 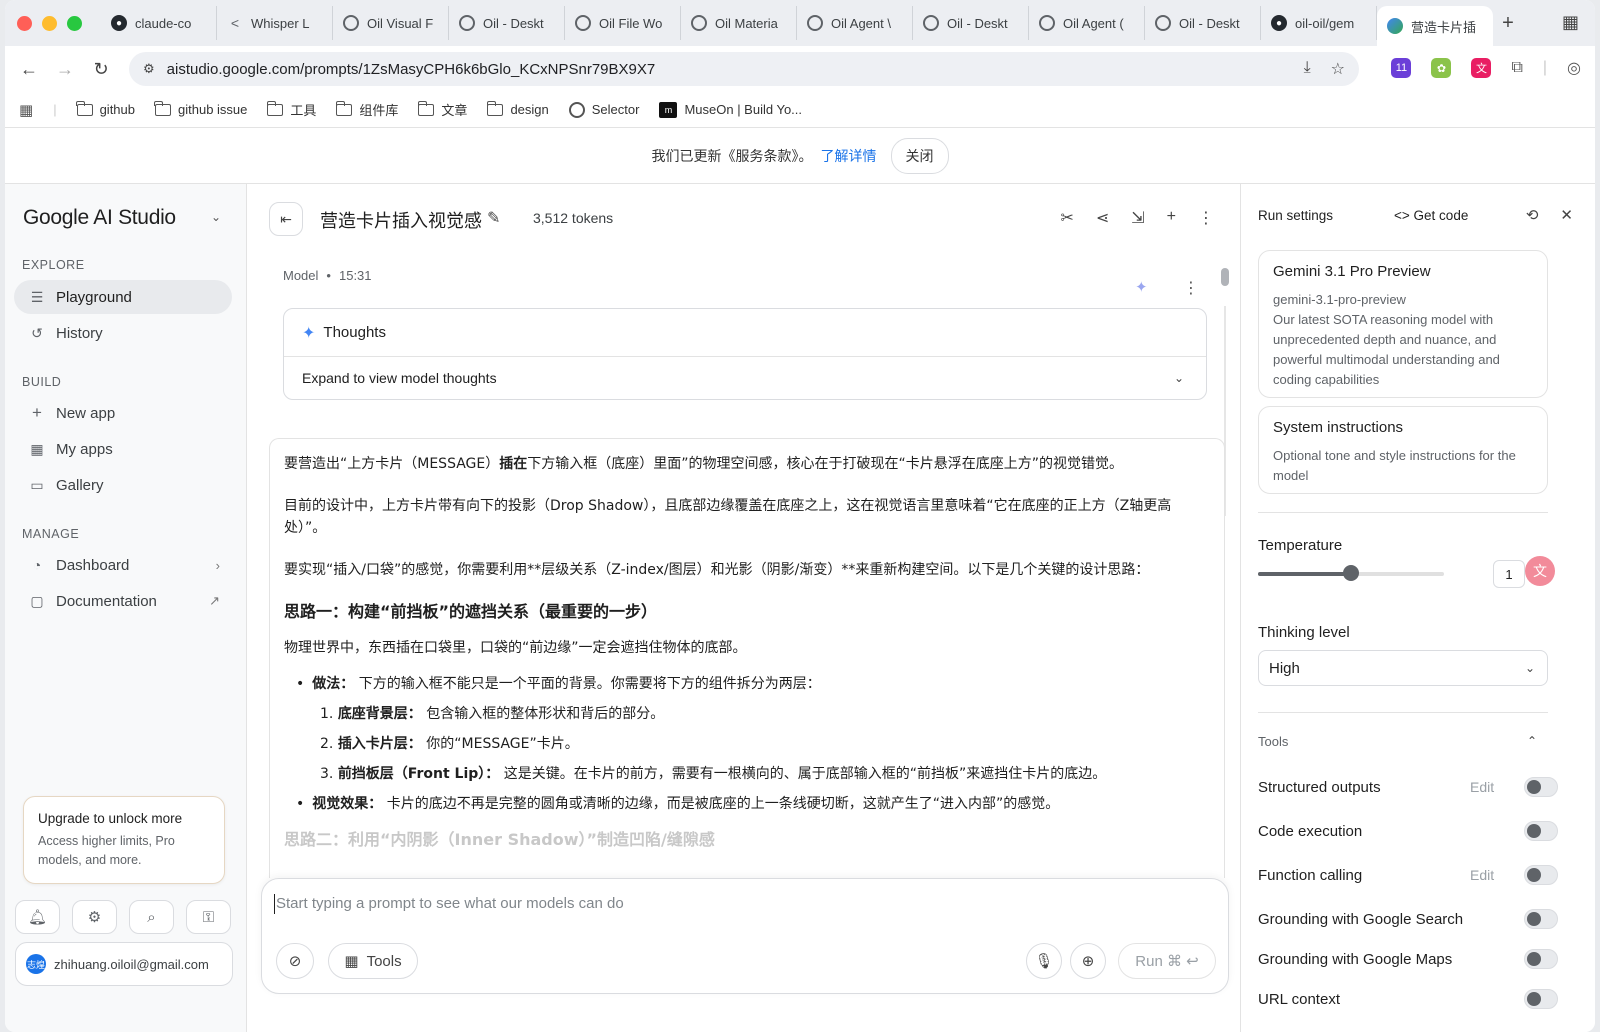 What do you see at coordinates (668, 109) in the screenshot?
I see `museon-icon: m` at bounding box center [668, 109].